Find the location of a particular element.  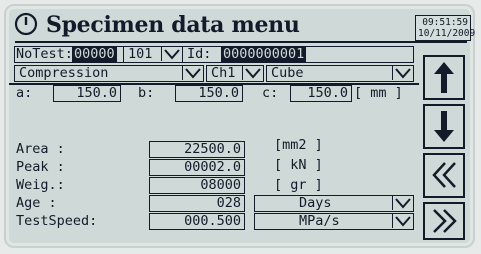

speed-unit-dropdown: MPa/s is located at coordinates (334, 221).